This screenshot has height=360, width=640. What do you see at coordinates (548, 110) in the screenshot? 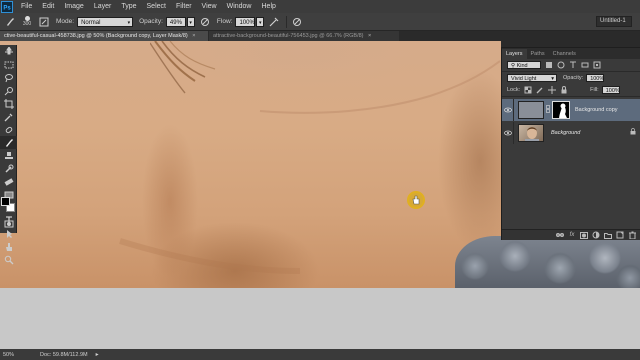
I see `link-chain-icon` at bounding box center [548, 110].